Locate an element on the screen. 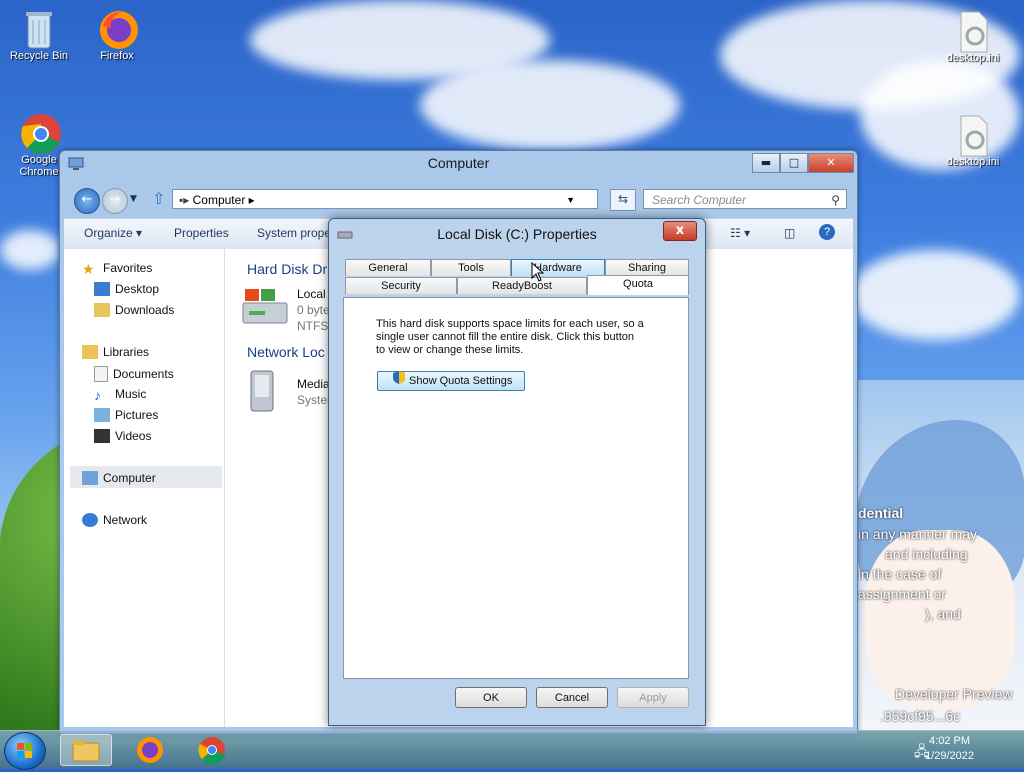 The height and width of the screenshot is (772, 1024). apply-button: Apply is located at coordinates (653, 697).